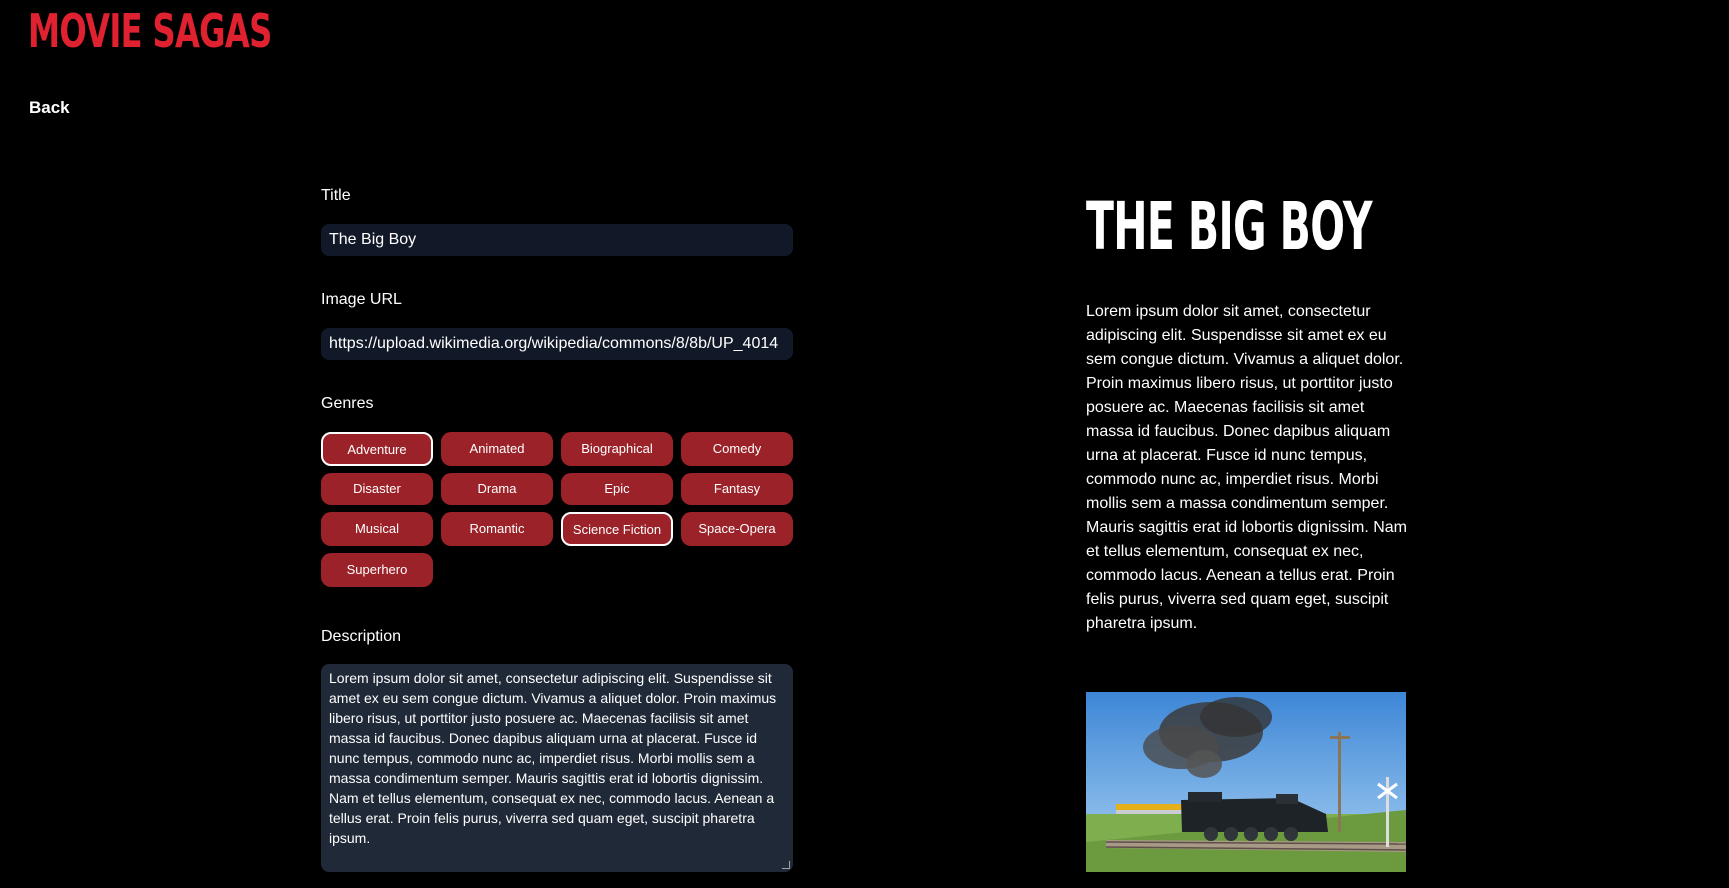 Image resolution: width=1729 pixels, height=888 pixels. What do you see at coordinates (617, 449) in the screenshot?
I see `genre-button-biographical: Biographical` at bounding box center [617, 449].